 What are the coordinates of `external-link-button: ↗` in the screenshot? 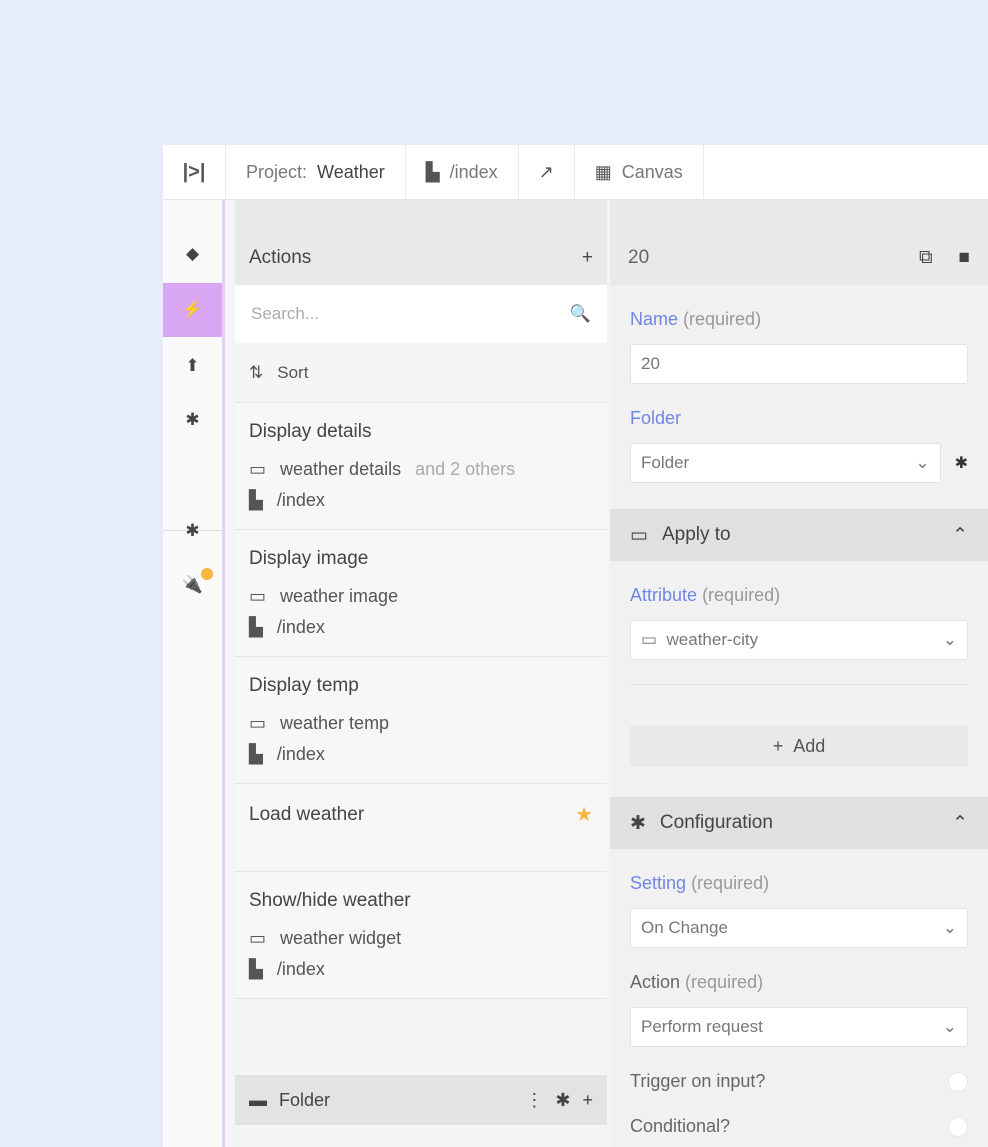 It's located at (547, 172).